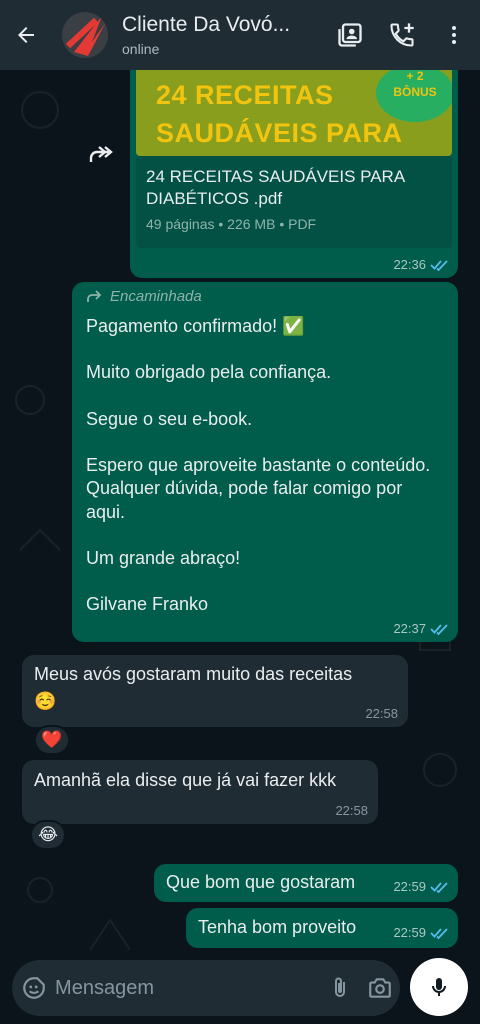  What do you see at coordinates (188, 988) in the screenshot?
I see `message-input` at bounding box center [188, 988].